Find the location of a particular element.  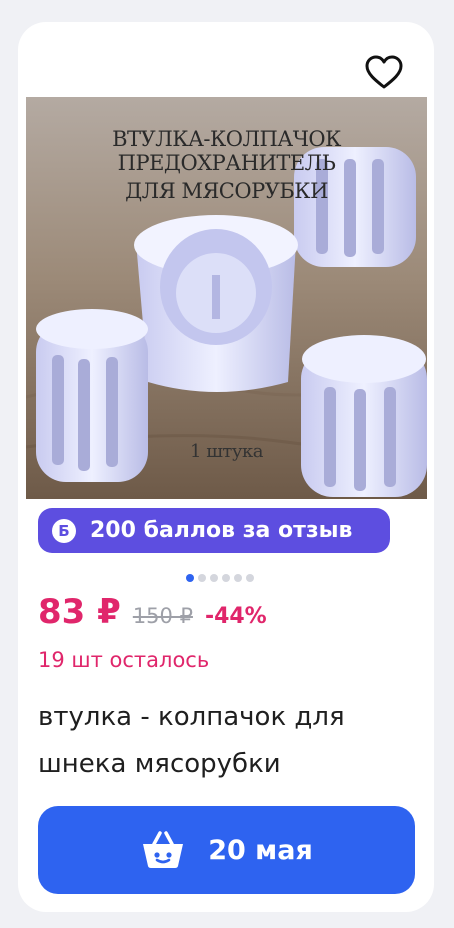

review-bonus-badge: Б 200 баллов за отзыв is located at coordinates (214, 530).